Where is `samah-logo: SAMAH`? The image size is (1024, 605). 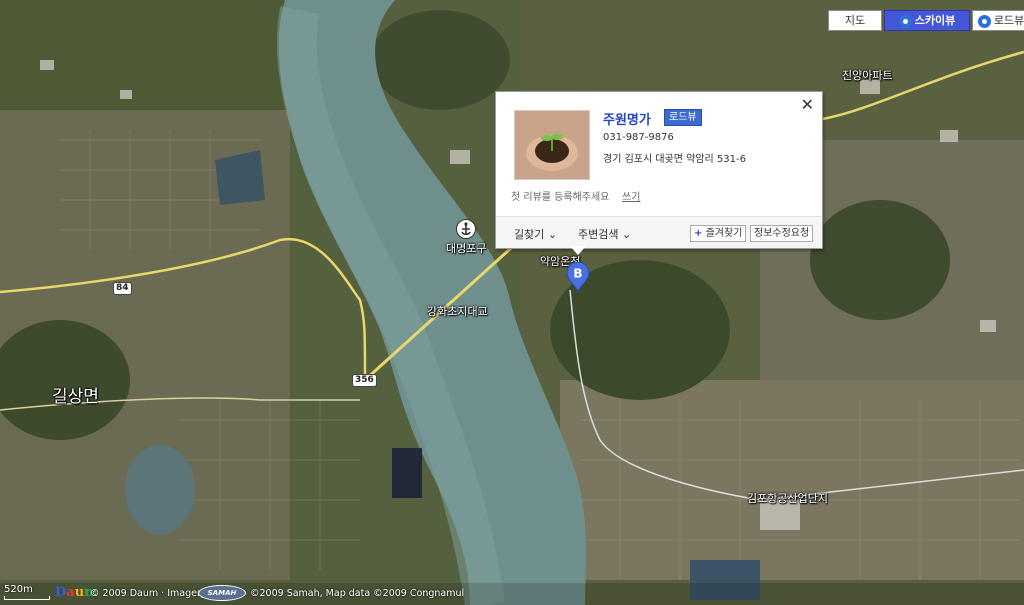
samah-logo: SAMAH is located at coordinates (222, 593).